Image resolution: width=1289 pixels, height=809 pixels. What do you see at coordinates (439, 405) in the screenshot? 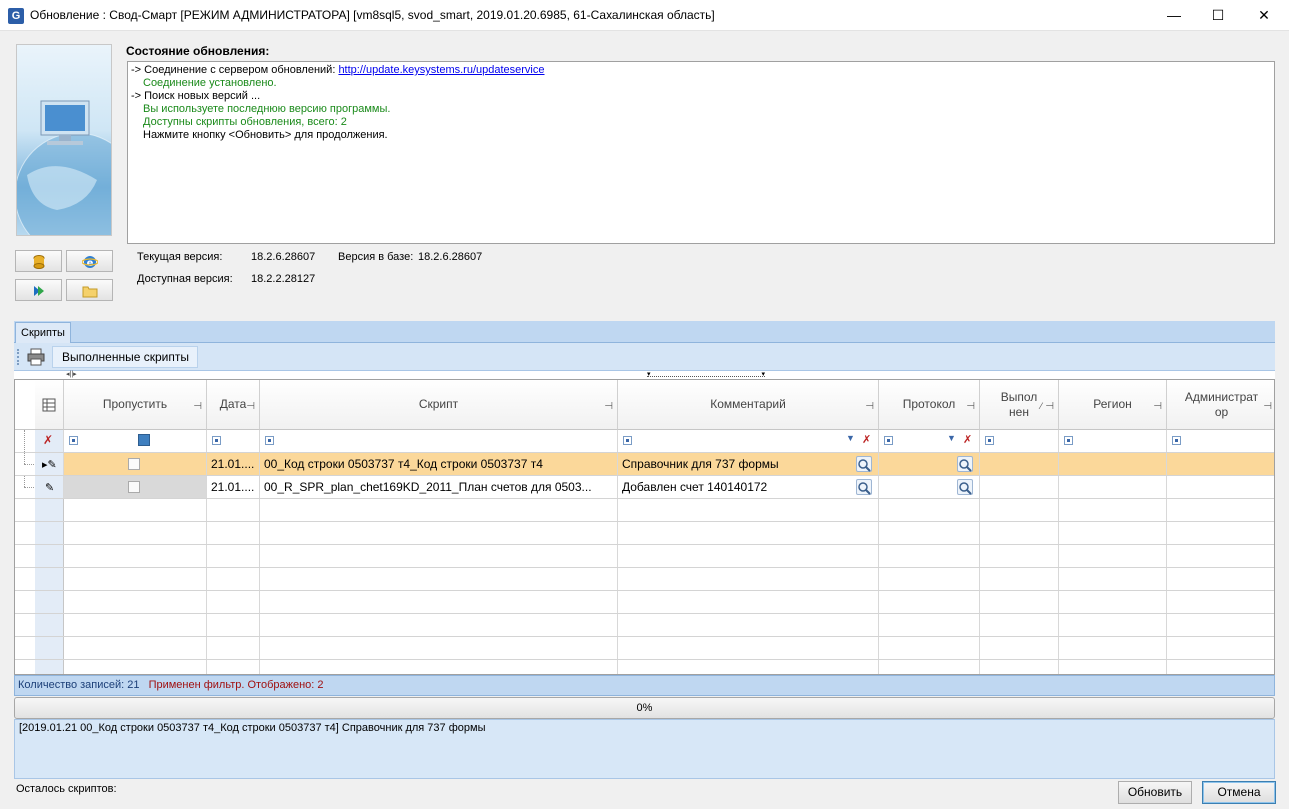
I see `column-header-script: Скрипт ⊣` at bounding box center [439, 405].